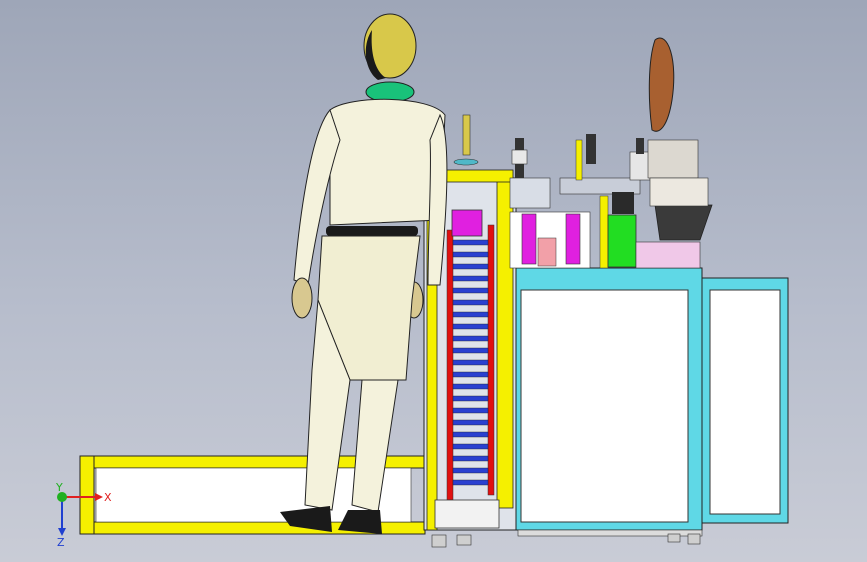  I want to click on conveyor-slats, so click(470, 362).